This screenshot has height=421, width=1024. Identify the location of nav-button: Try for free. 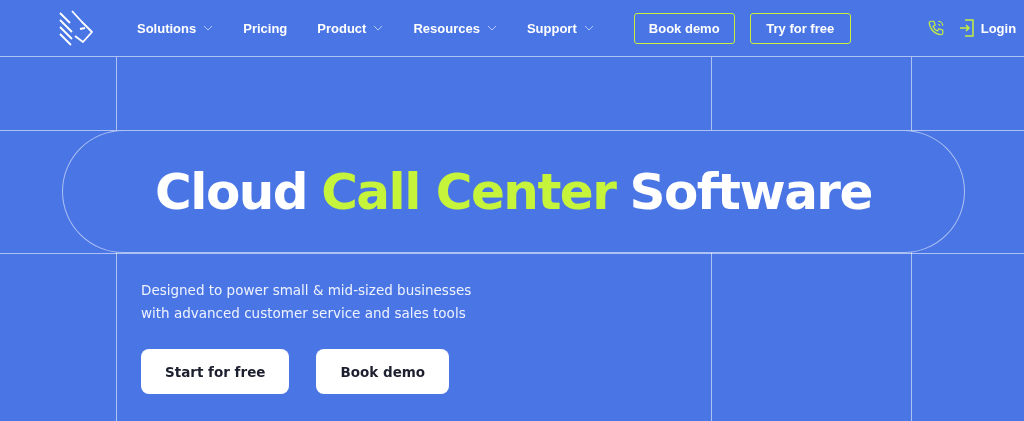
(800, 28).